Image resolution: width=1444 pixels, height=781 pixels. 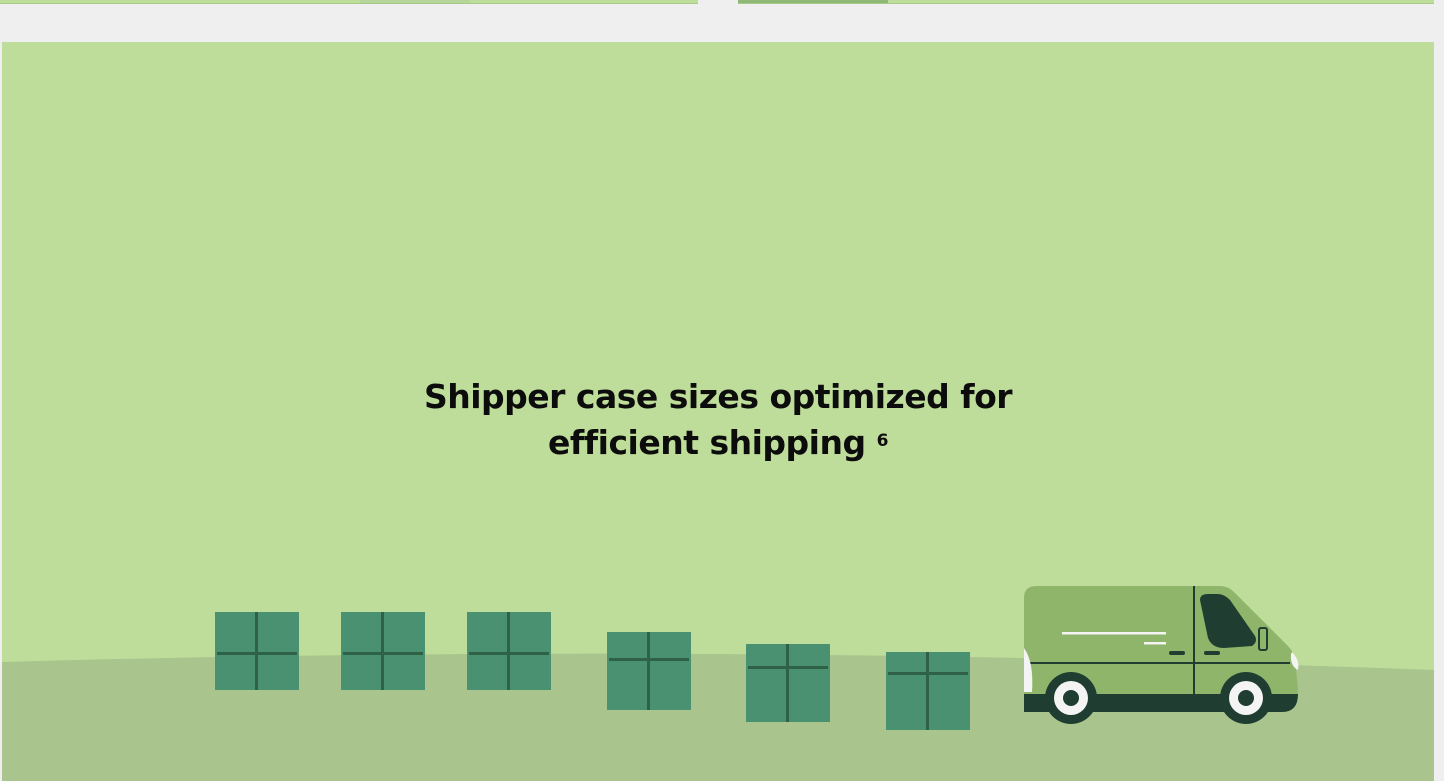 I want to click on hero-heading-line-2: efficient shipping 6, so click(x=718, y=443).